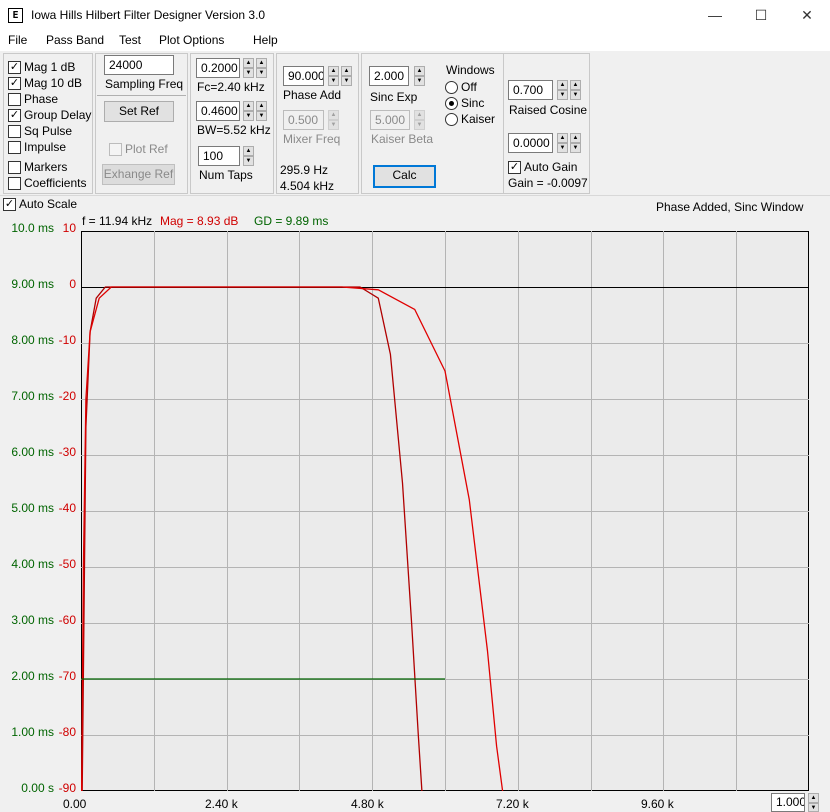 The height and width of the screenshot is (812, 830). What do you see at coordinates (218, 68) in the screenshot?
I see `fc-input: 0.2000` at bounding box center [218, 68].